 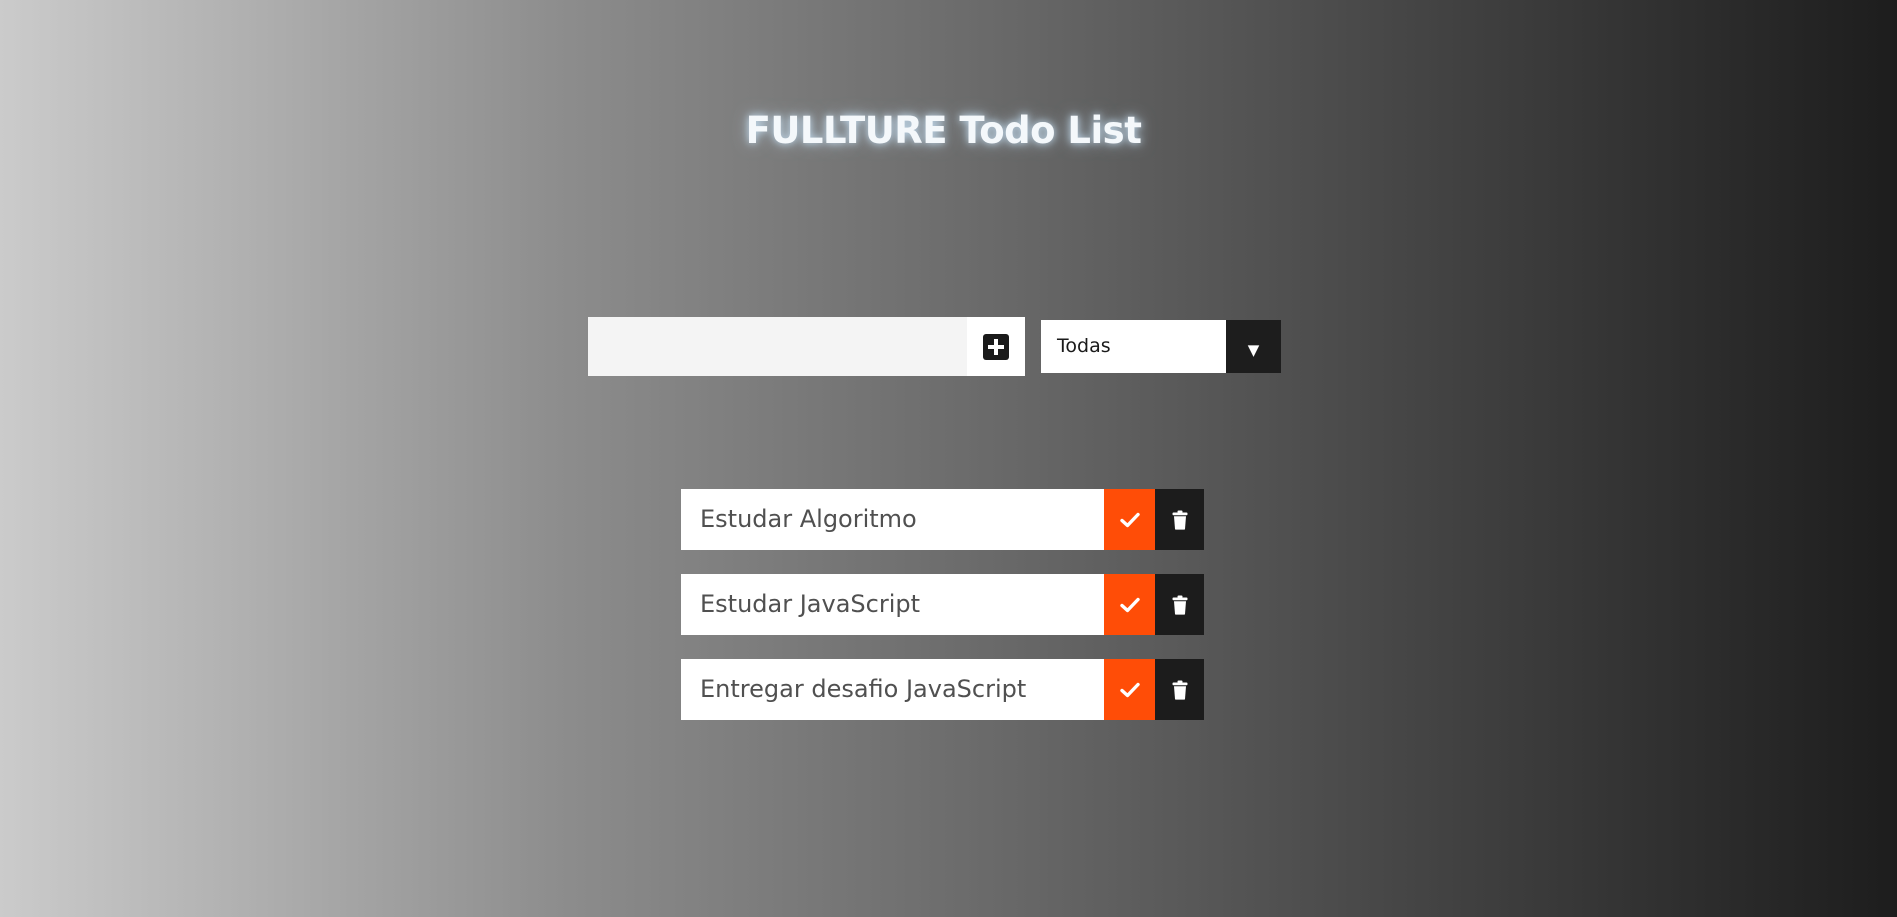 I want to click on todo-text: Estudar Algoritmo, so click(x=892, y=519).